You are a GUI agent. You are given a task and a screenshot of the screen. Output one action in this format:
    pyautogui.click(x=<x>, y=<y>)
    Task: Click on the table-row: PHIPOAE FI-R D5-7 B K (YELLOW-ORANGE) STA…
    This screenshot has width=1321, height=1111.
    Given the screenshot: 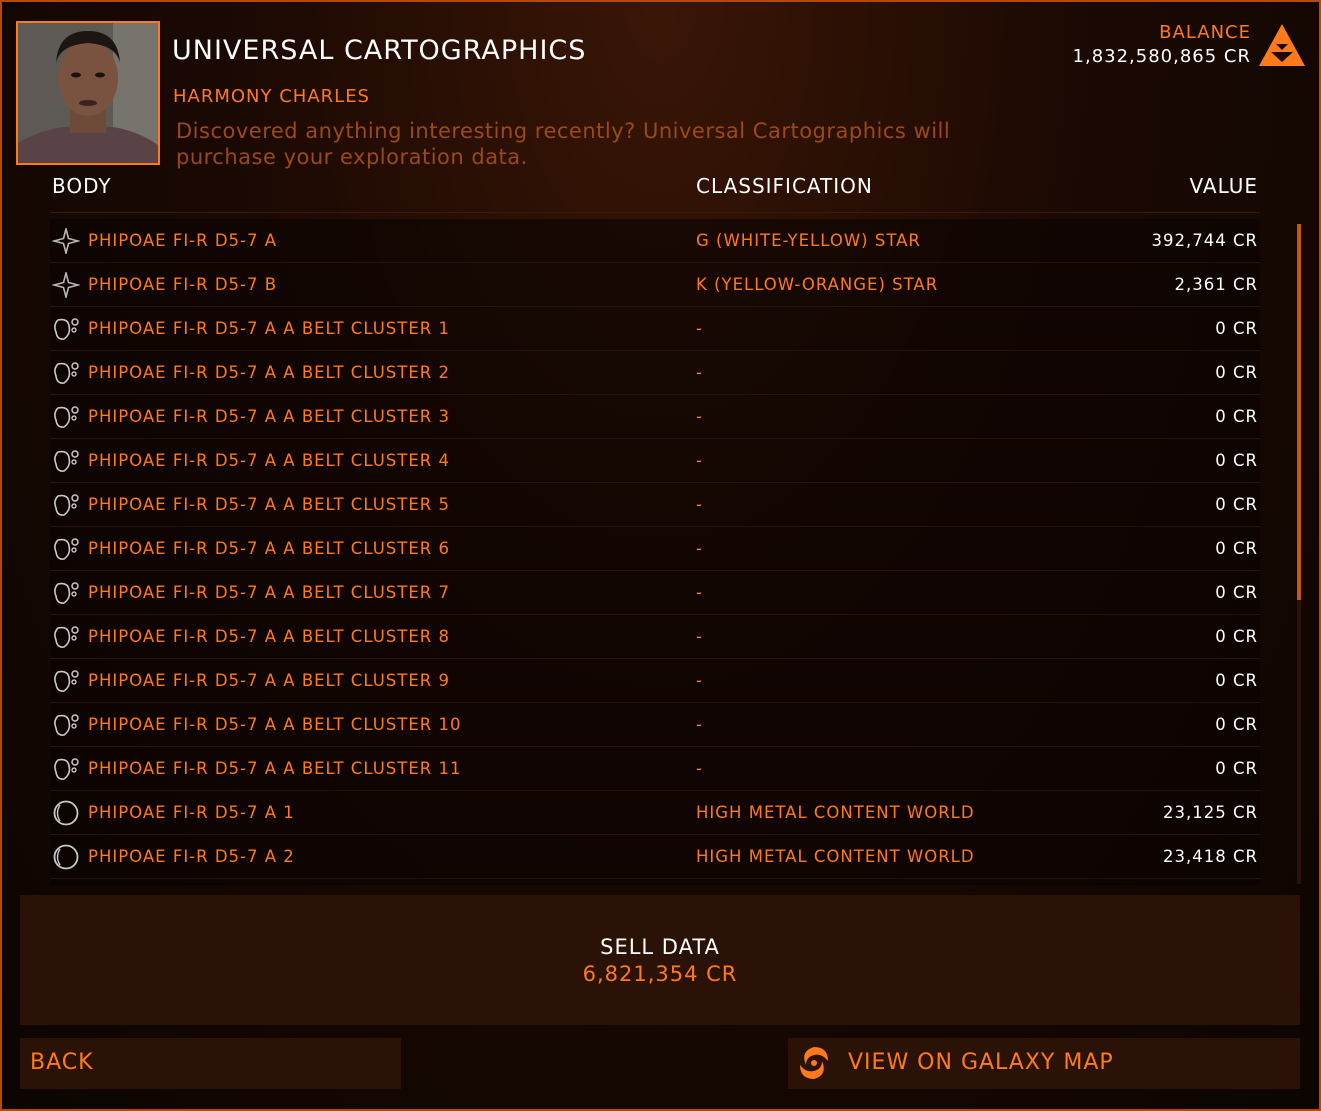 What is the action you would take?
    pyautogui.click(x=655, y=285)
    